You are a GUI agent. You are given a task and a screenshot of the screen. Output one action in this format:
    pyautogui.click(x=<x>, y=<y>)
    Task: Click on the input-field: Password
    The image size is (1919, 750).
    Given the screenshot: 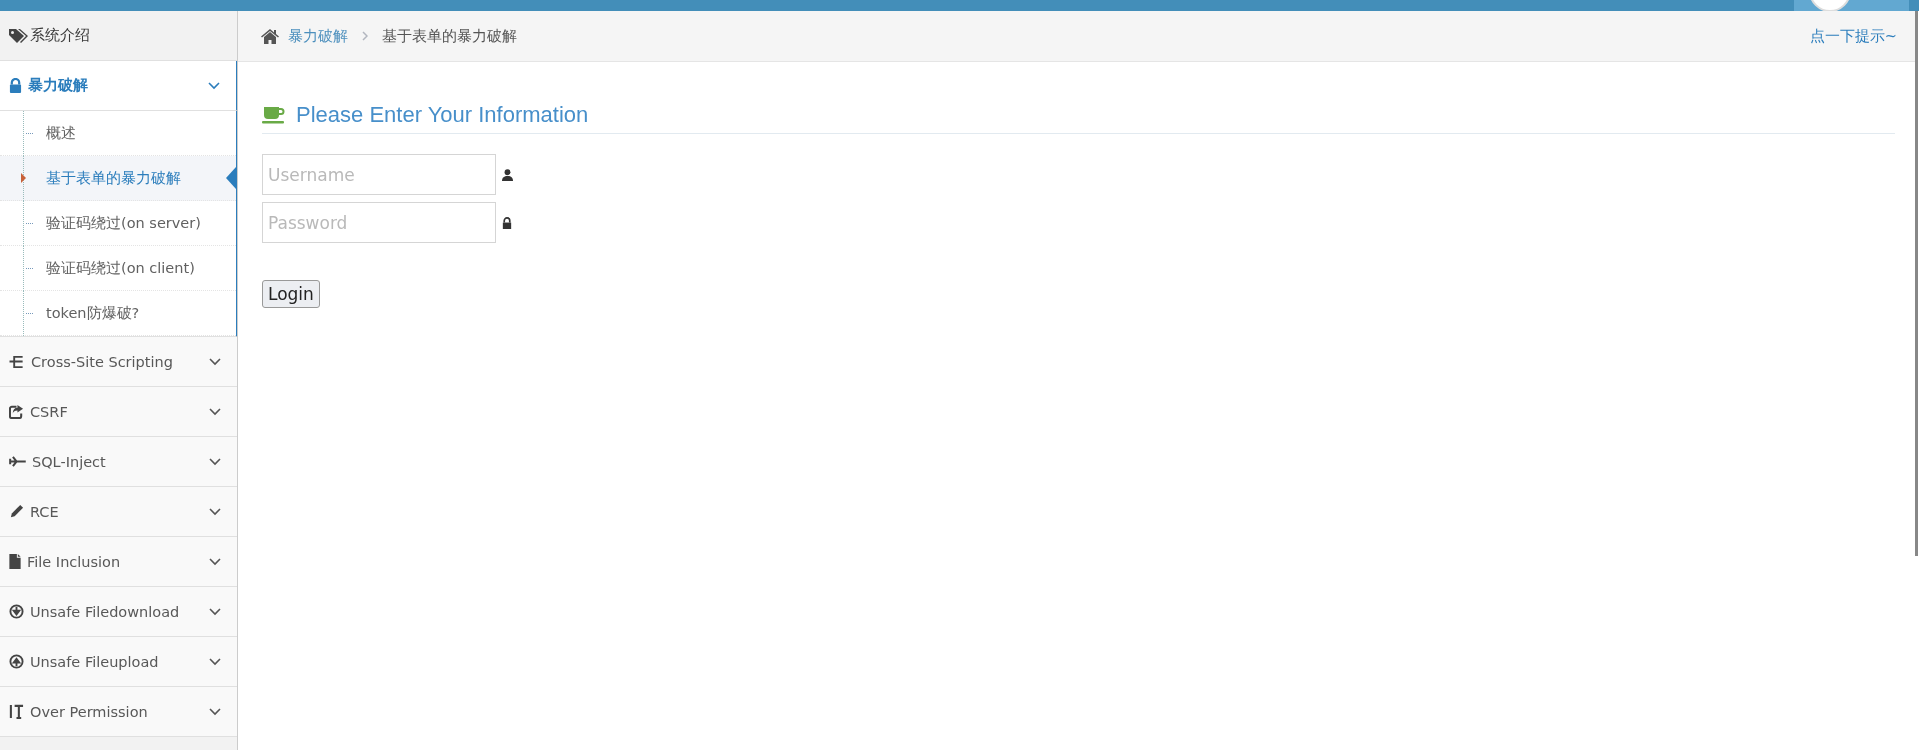 What is the action you would take?
    pyautogui.click(x=379, y=222)
    